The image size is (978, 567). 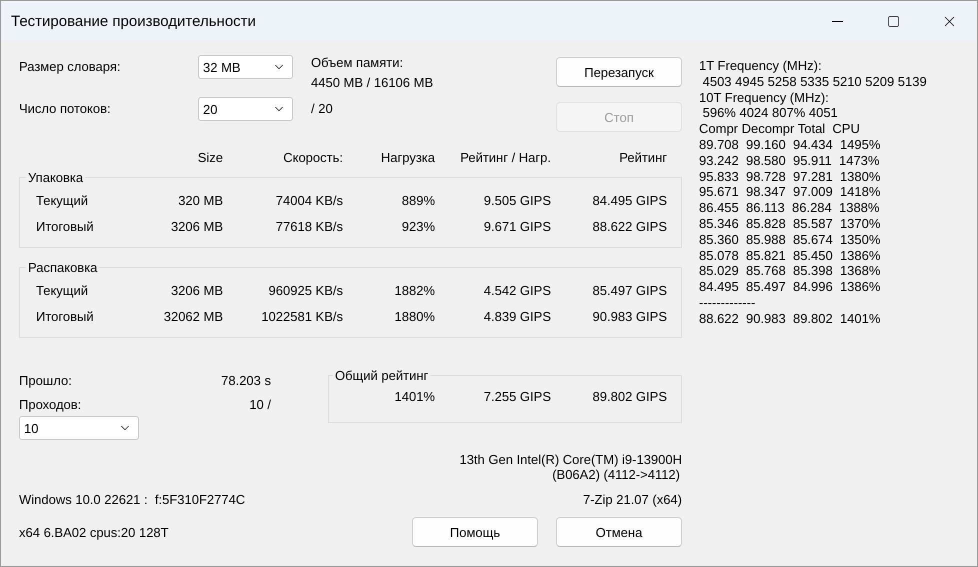 I want to click on group-title: Общий рейтинг, so click(x=382, y=375).